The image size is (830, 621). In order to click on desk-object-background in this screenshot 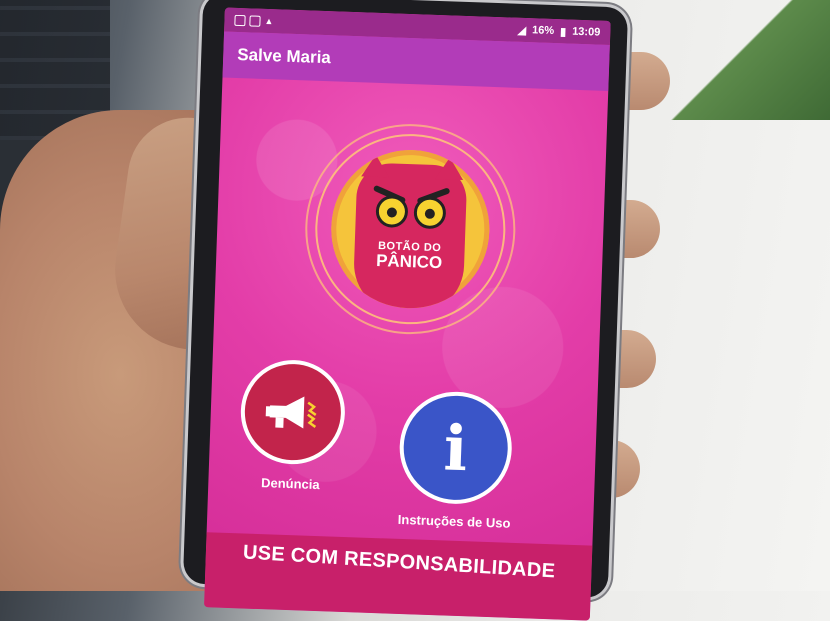, I will do `click(745, 60)`.